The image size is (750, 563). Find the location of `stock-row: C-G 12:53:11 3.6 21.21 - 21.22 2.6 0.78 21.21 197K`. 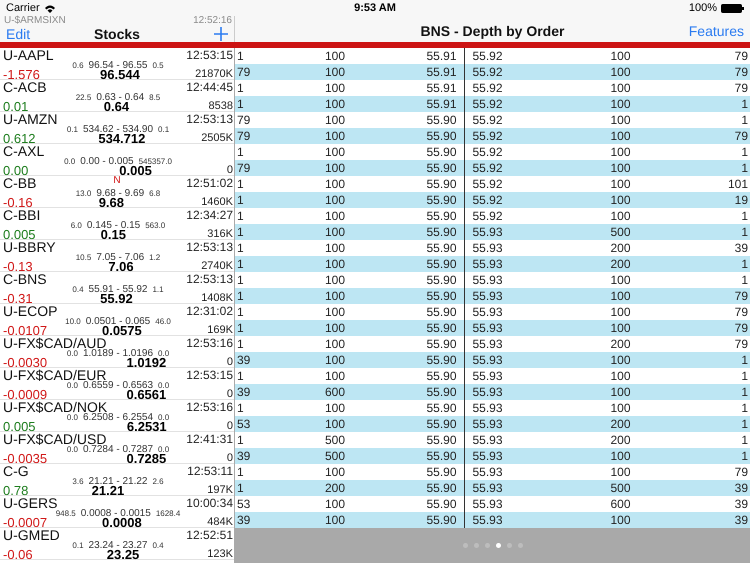

stock-row: C-G 12:53:11 3.6 21.21 - 21.22 2.6 0.78 21.21 197K is located at coordinates (117, 480).